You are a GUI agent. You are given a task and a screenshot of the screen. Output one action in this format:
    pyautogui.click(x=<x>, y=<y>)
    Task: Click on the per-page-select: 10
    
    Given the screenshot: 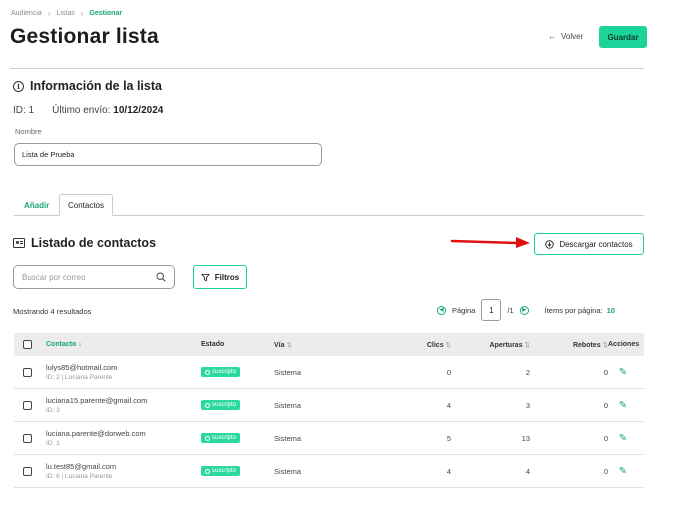 What is the action you would take?
    pyautogui.click(x=611, y=310)
    